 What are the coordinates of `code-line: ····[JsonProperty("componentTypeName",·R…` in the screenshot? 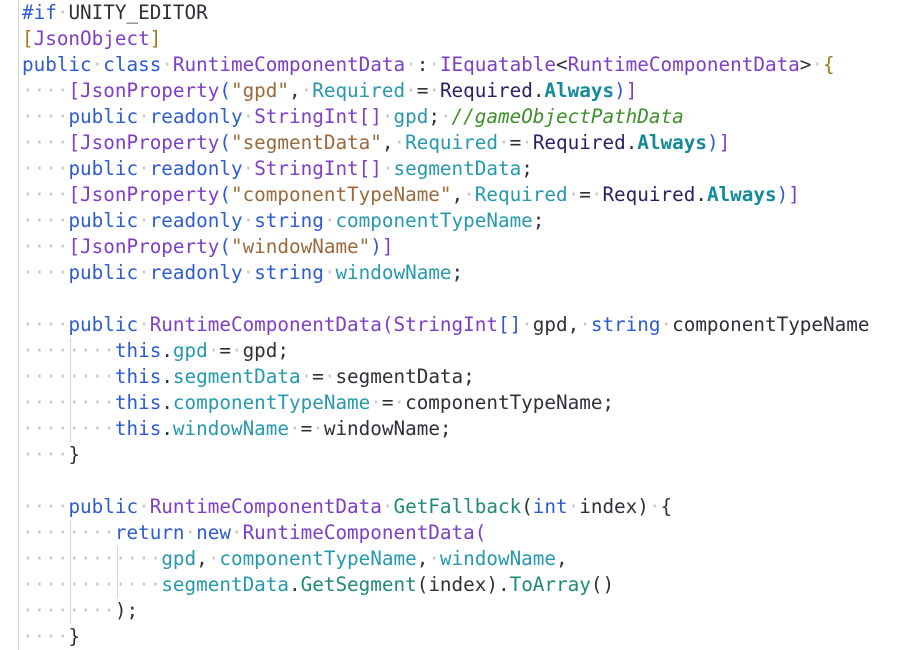 It's located at (445, 195).